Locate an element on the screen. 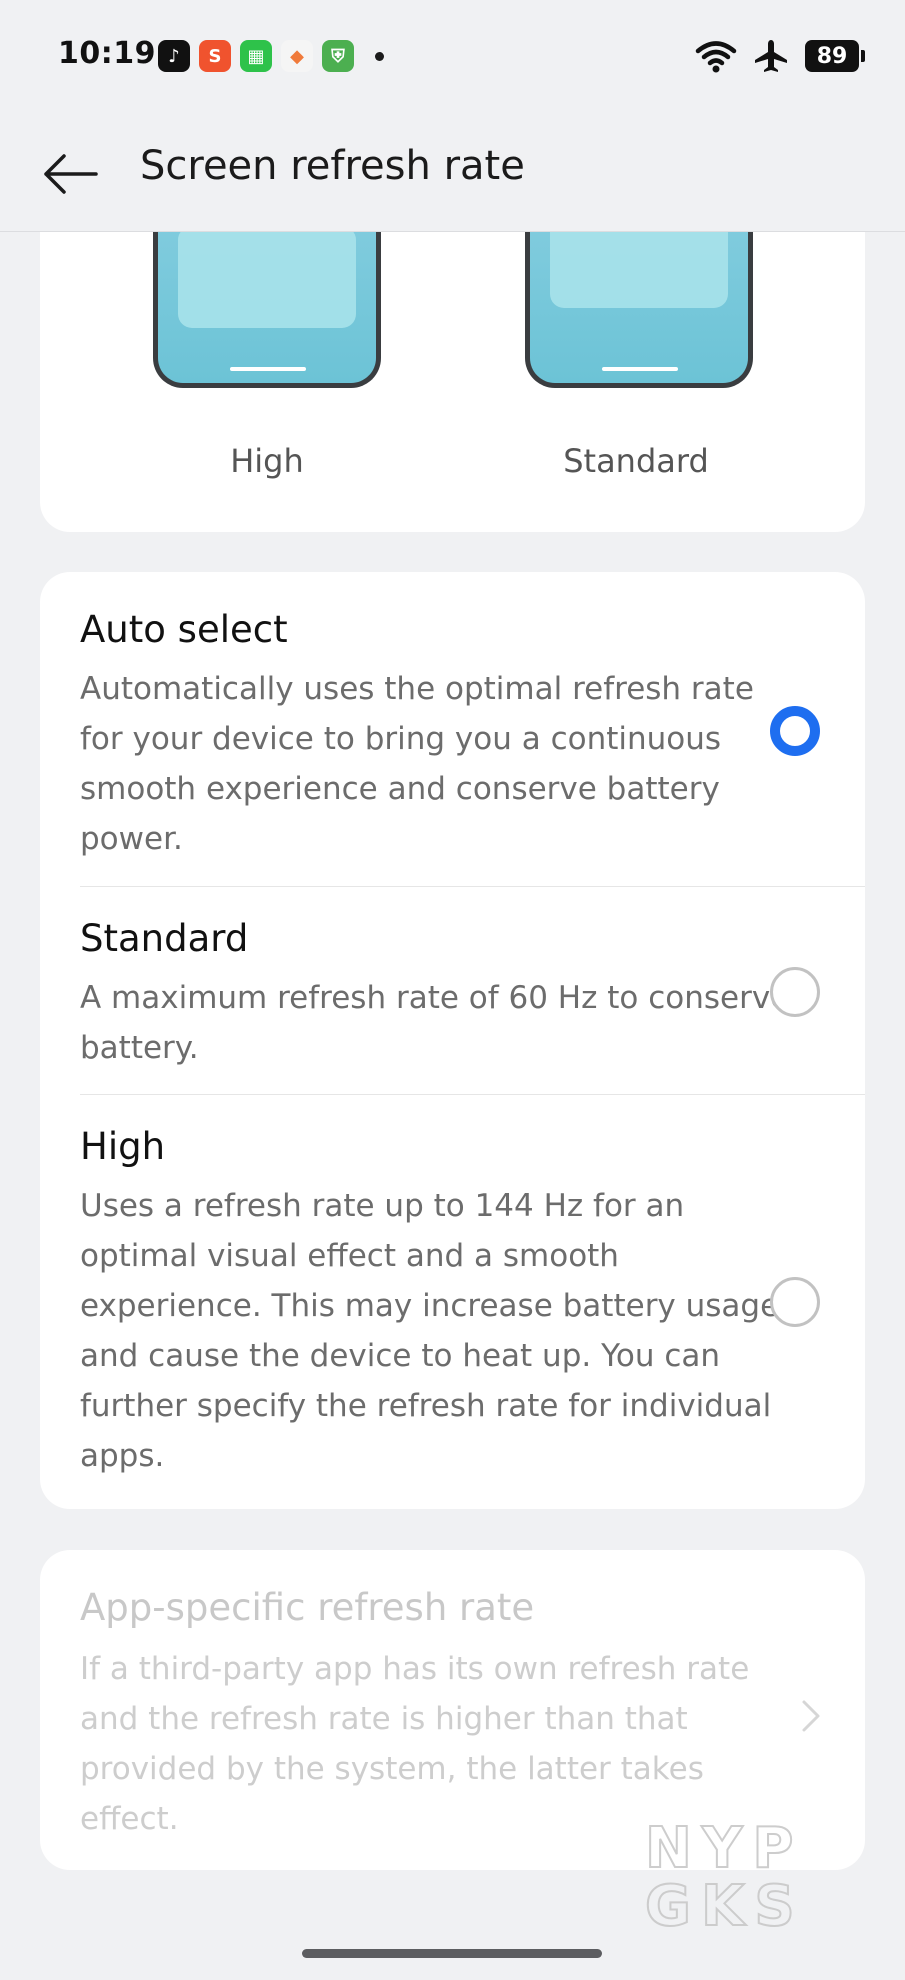  battery-indicator: 89 is located at coordinates (835, 56).